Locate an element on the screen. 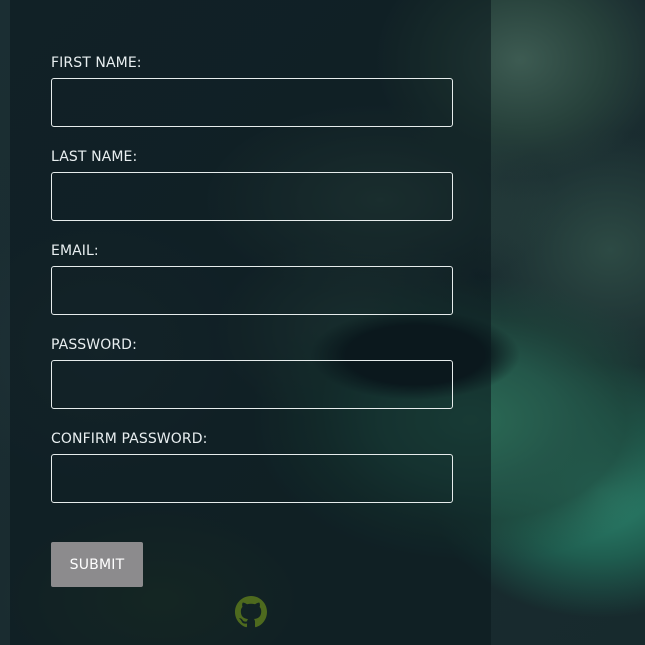 The height and width of the screenshot is (645, 645). first-name-label: FIRST NAME: is located at coordinates (96, 63).